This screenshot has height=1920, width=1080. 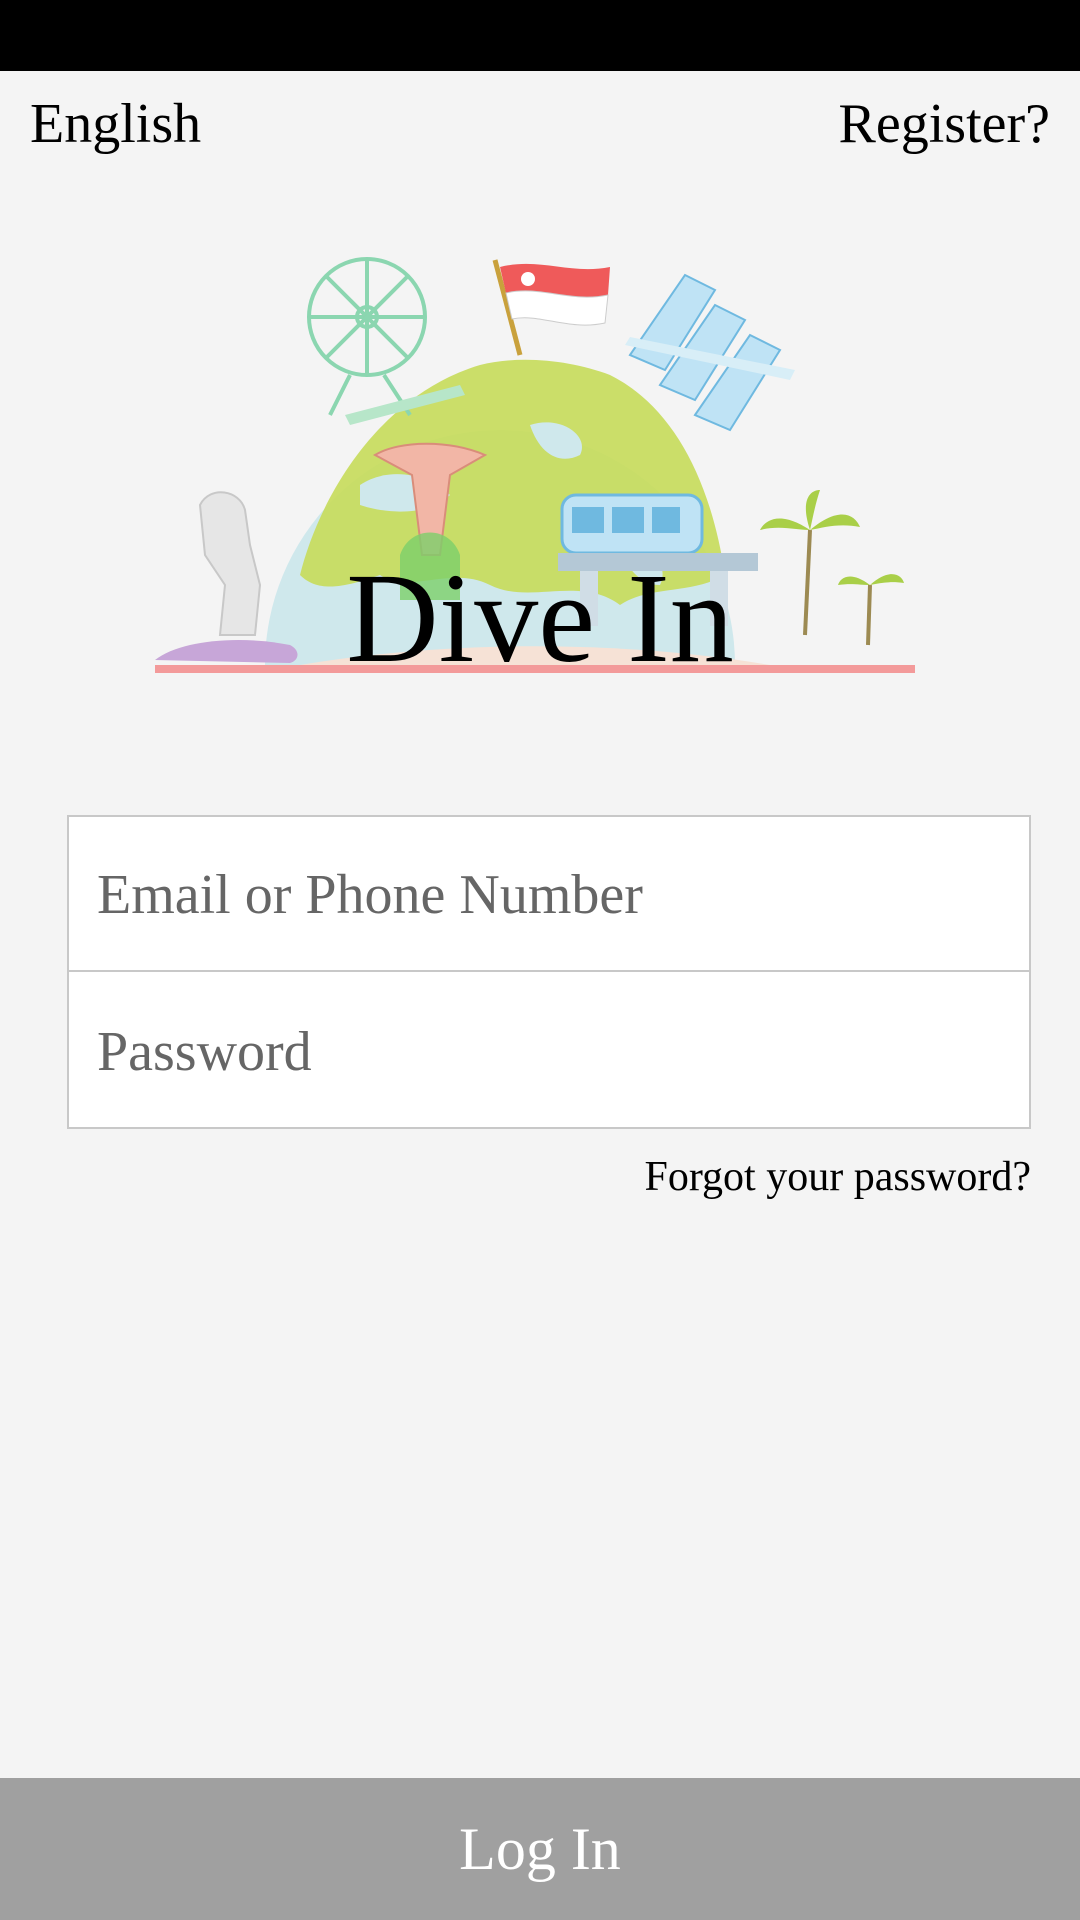 I want to click on email-field-container, so click(x=549, y=894).